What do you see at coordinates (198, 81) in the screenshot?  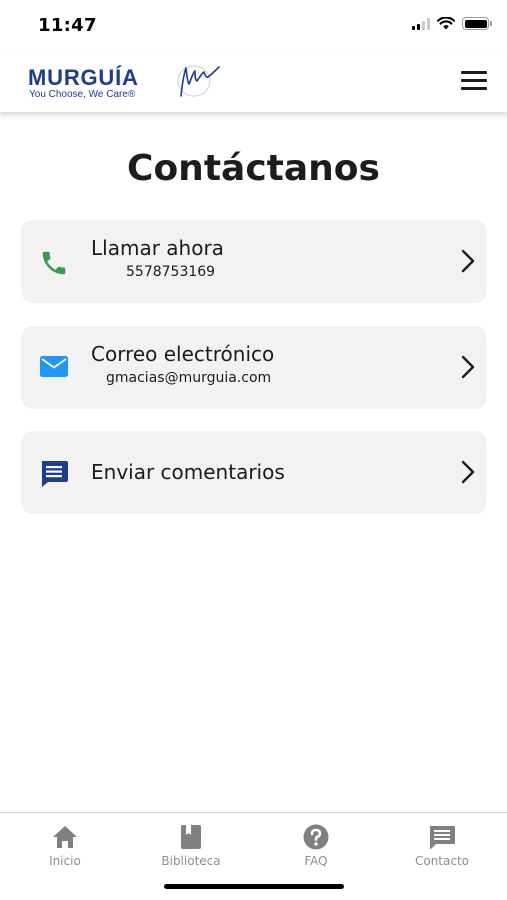 I see `logo-signature-mark` at bounding box center [198, 81].